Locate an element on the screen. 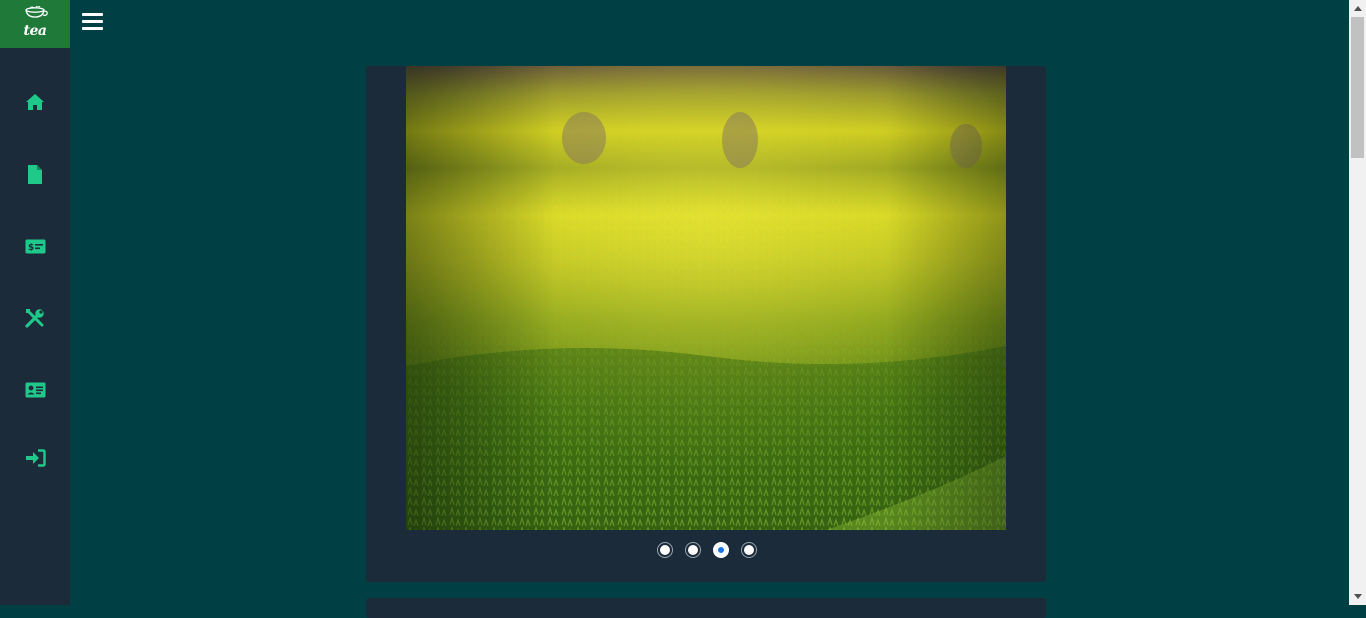 The height and width of the screenshot is (618, 1366). home-icon is located at coordinates (35, 102).